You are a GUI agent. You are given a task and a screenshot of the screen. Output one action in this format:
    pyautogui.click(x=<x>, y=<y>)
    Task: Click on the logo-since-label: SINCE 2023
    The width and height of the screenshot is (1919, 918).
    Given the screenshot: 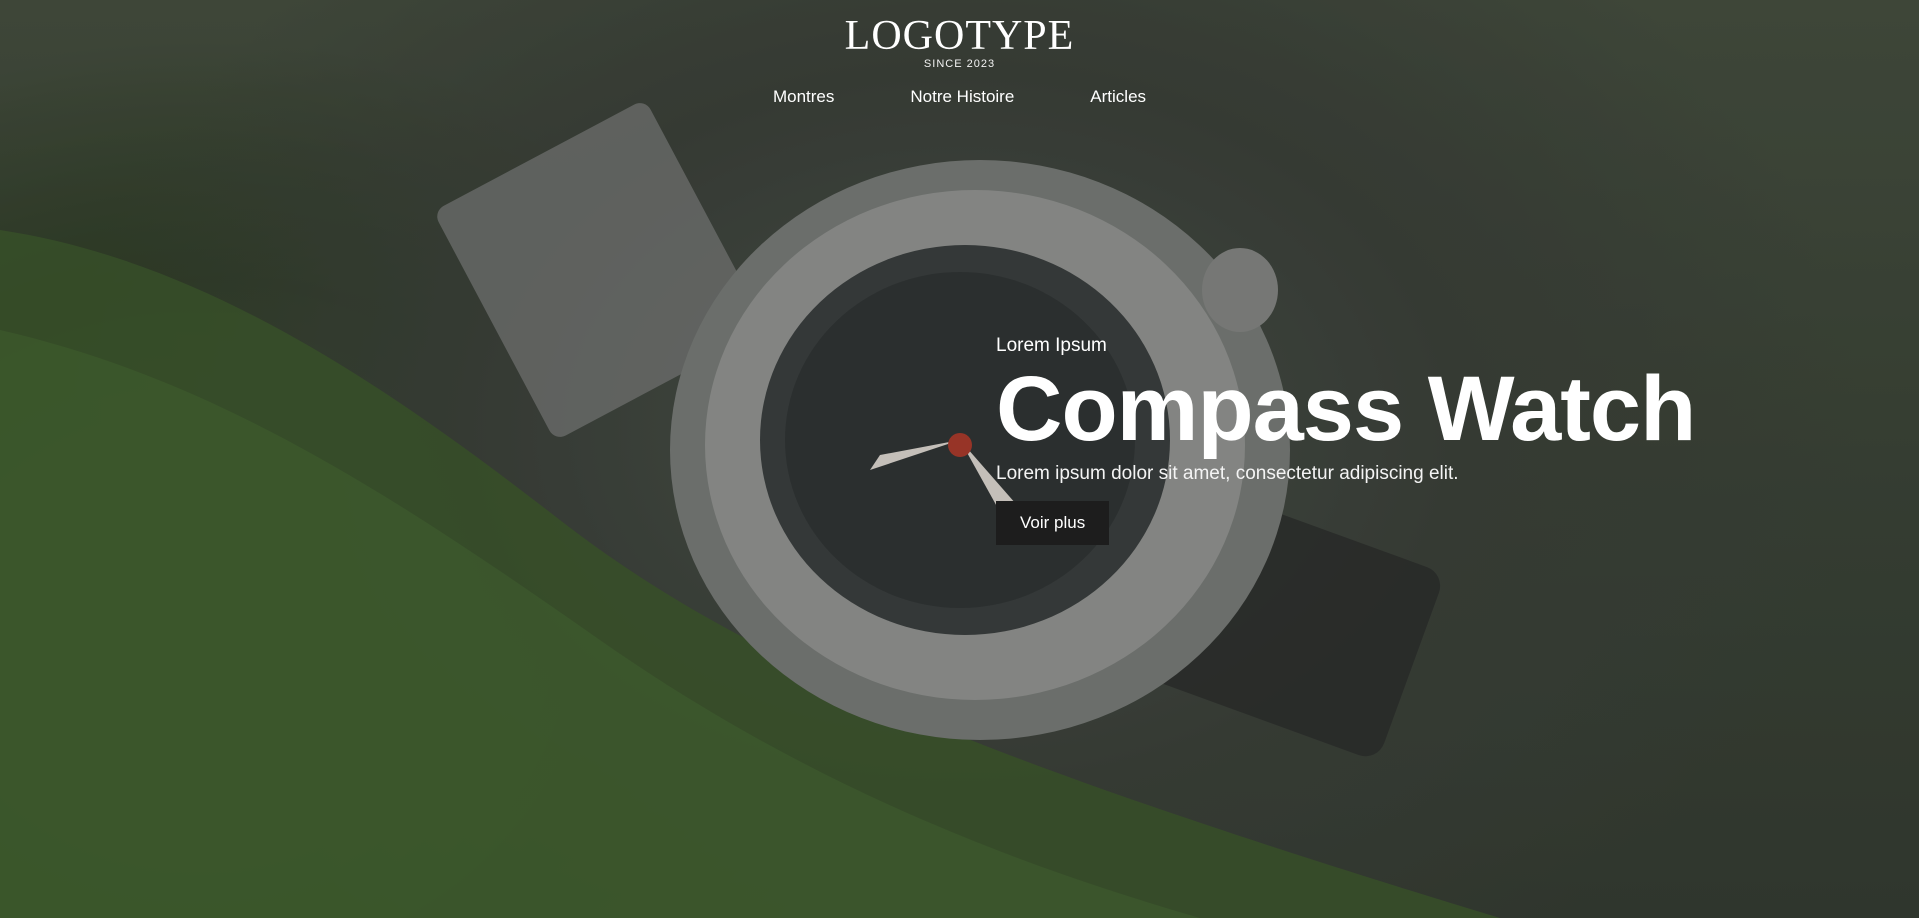 What is the action you would take?
    pyautogui.click(x=959, y=64)
    